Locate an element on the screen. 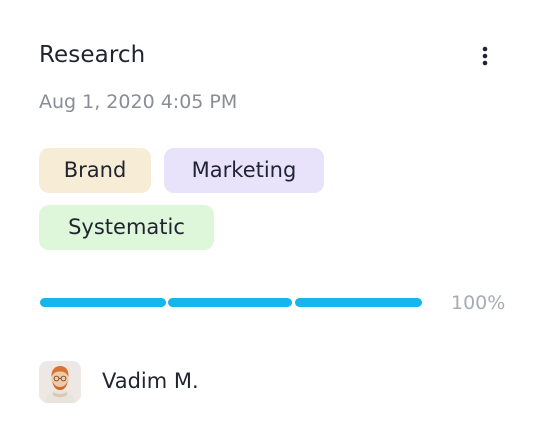 This screenshot has height=438, width=537. tag-brand: Brand is located at coordinates (95, 170).